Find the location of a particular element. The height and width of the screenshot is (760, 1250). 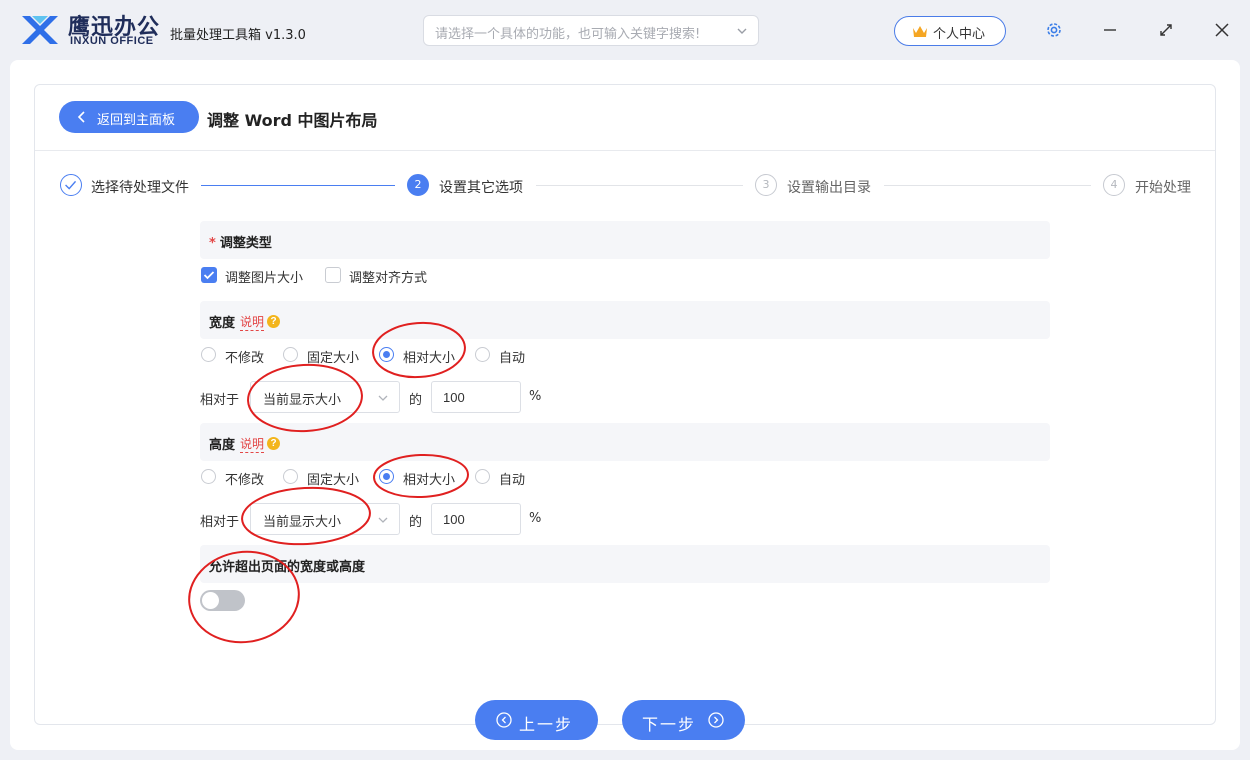

step-1-indicator is located at coordinates (71, 185).